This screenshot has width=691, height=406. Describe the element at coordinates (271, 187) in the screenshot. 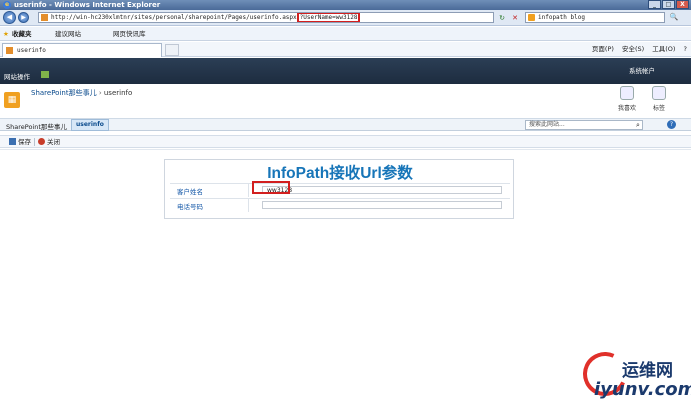

I see `customer-name-highlight` at that location.